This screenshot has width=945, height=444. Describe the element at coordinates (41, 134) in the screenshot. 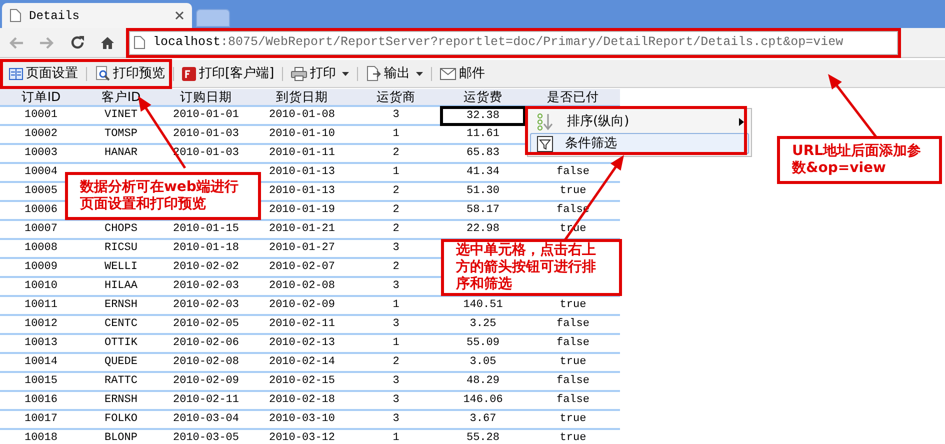

I see `table-cell-text: 10002` at that location.